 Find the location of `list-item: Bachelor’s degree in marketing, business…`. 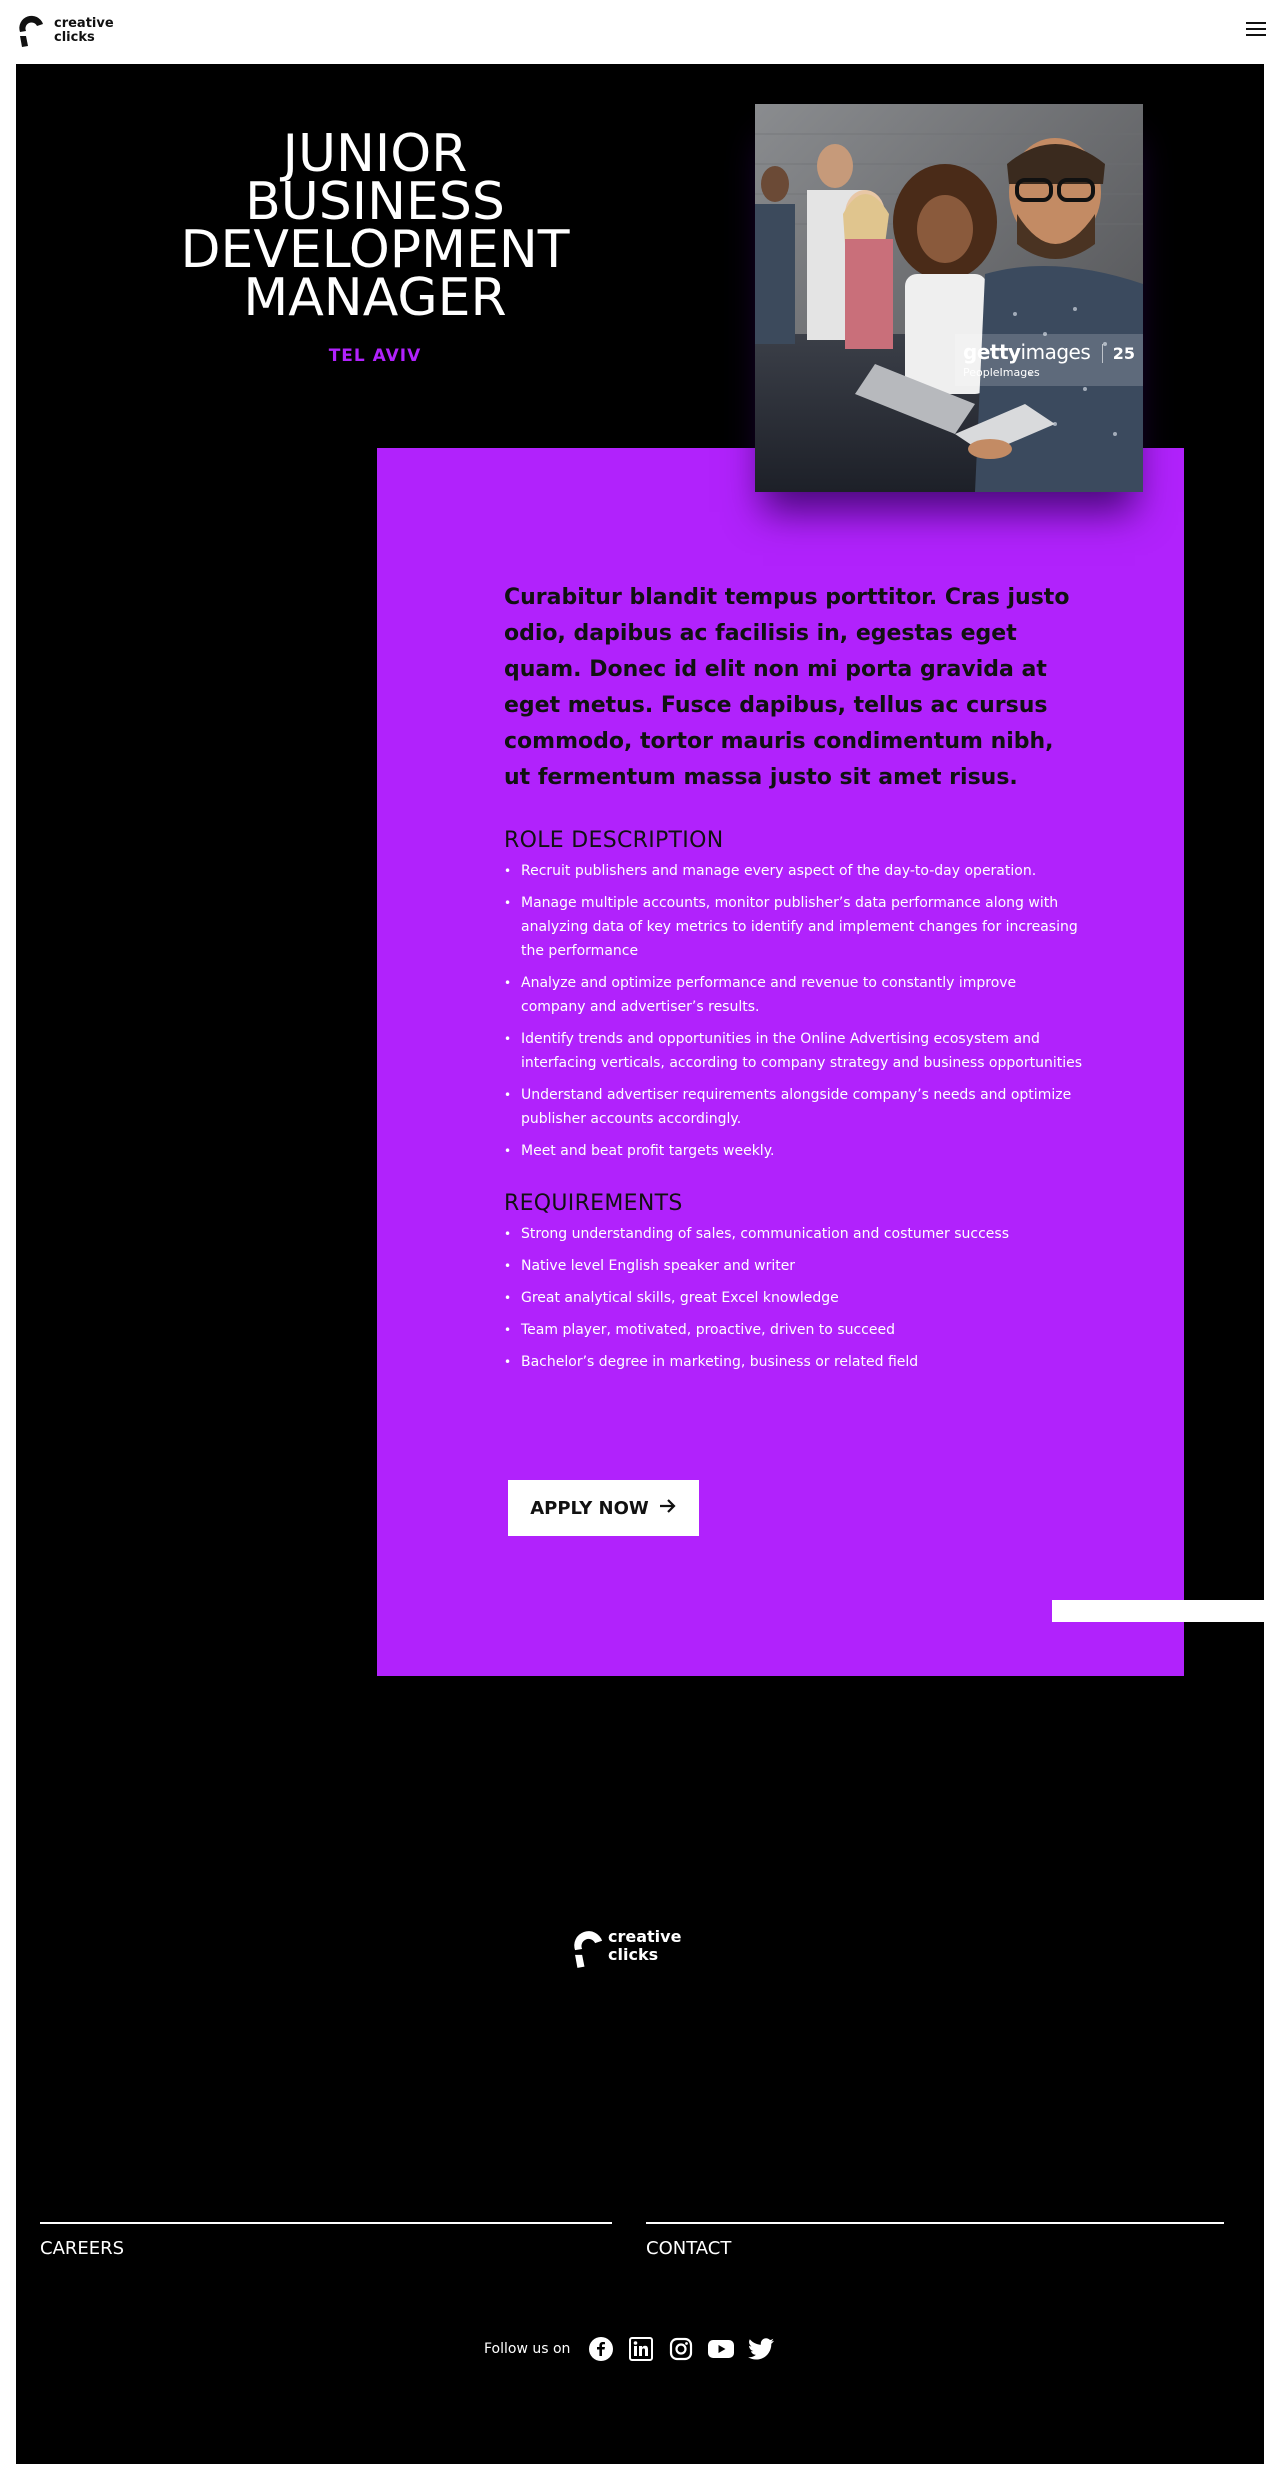

list-item: Bachelor’s degree in marketing, business… is located at coordinates (794, 1362).